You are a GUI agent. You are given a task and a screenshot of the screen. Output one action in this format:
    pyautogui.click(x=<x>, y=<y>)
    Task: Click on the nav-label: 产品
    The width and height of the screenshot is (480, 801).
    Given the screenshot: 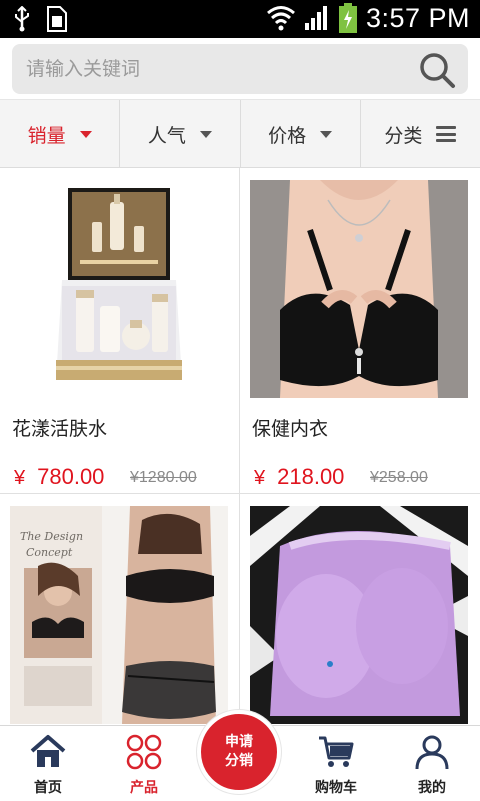 What is the action you would take?
    pyautogui.click(x=144, y=788)
    